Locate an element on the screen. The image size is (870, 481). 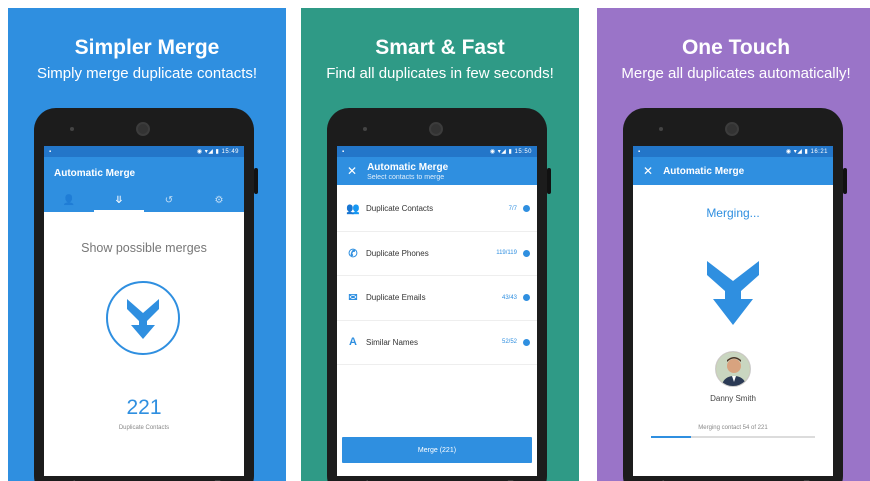
contact-name: Danny Smith is located at coordinates (733, 398).